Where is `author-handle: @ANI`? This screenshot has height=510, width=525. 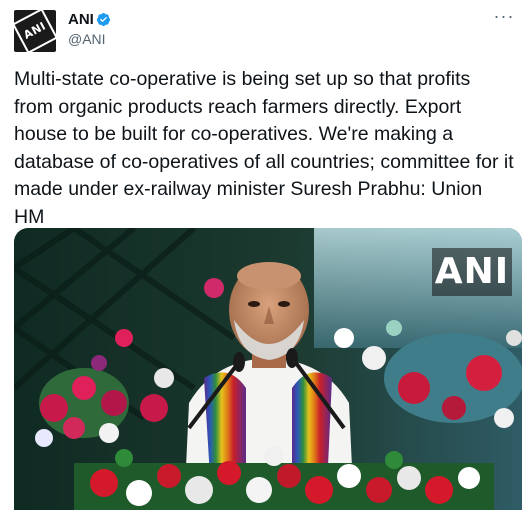
author-handle: @ANI is located at coordinates (87, 39).